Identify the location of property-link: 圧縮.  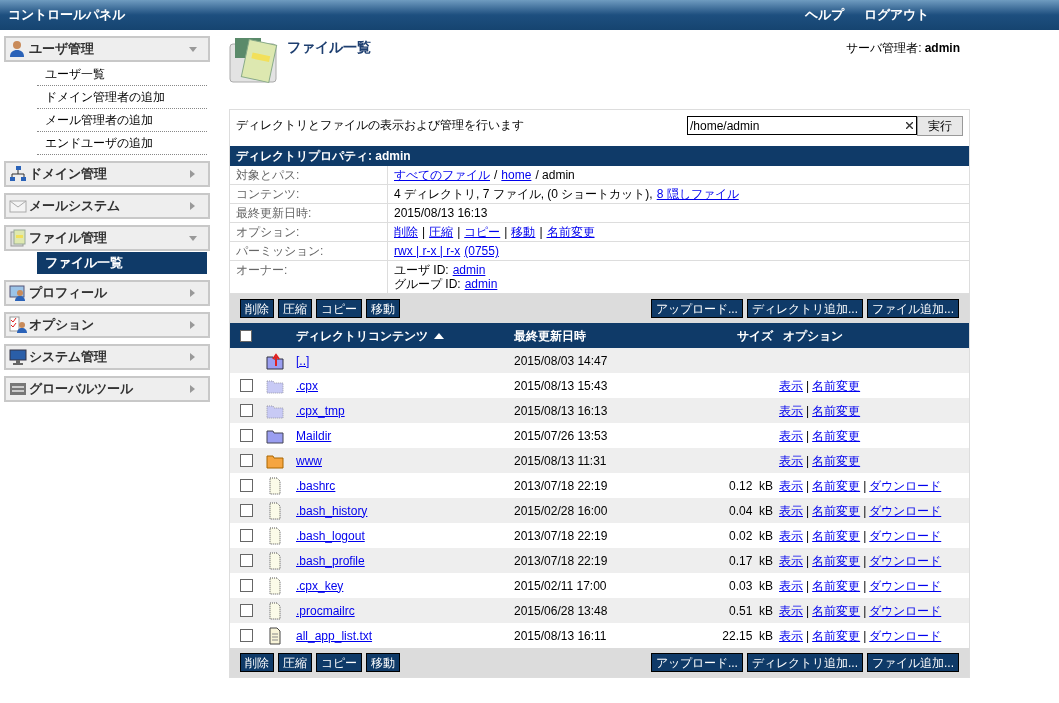
(441, 232).